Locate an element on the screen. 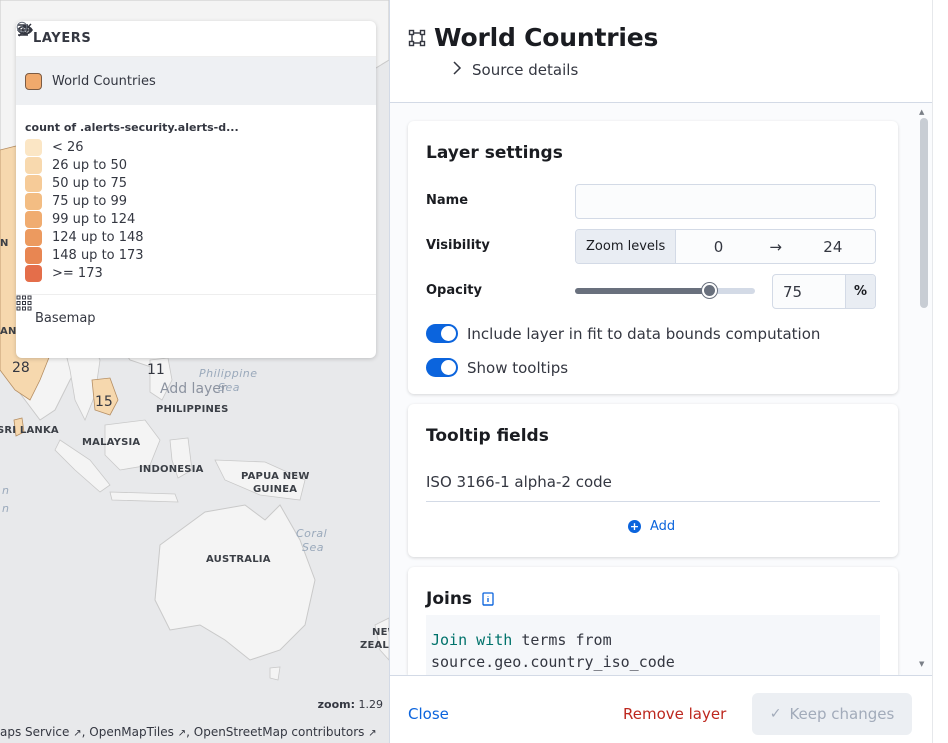 This screenshot has width=948, height=743. scroll-up-arrow: ▲ is located at coordinates (921, 112).